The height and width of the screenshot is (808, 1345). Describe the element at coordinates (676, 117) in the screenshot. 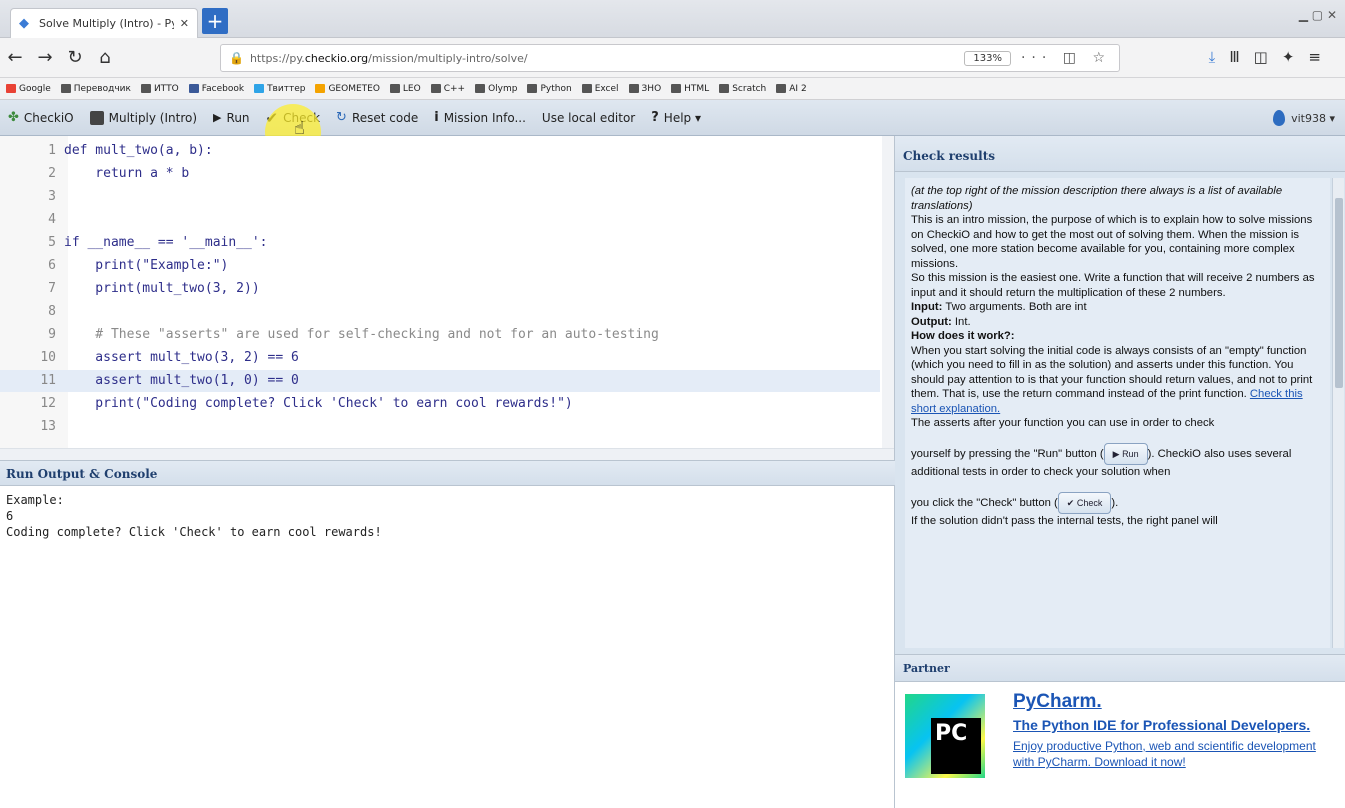

I see `help-menu: ? Help ▾` at that location.